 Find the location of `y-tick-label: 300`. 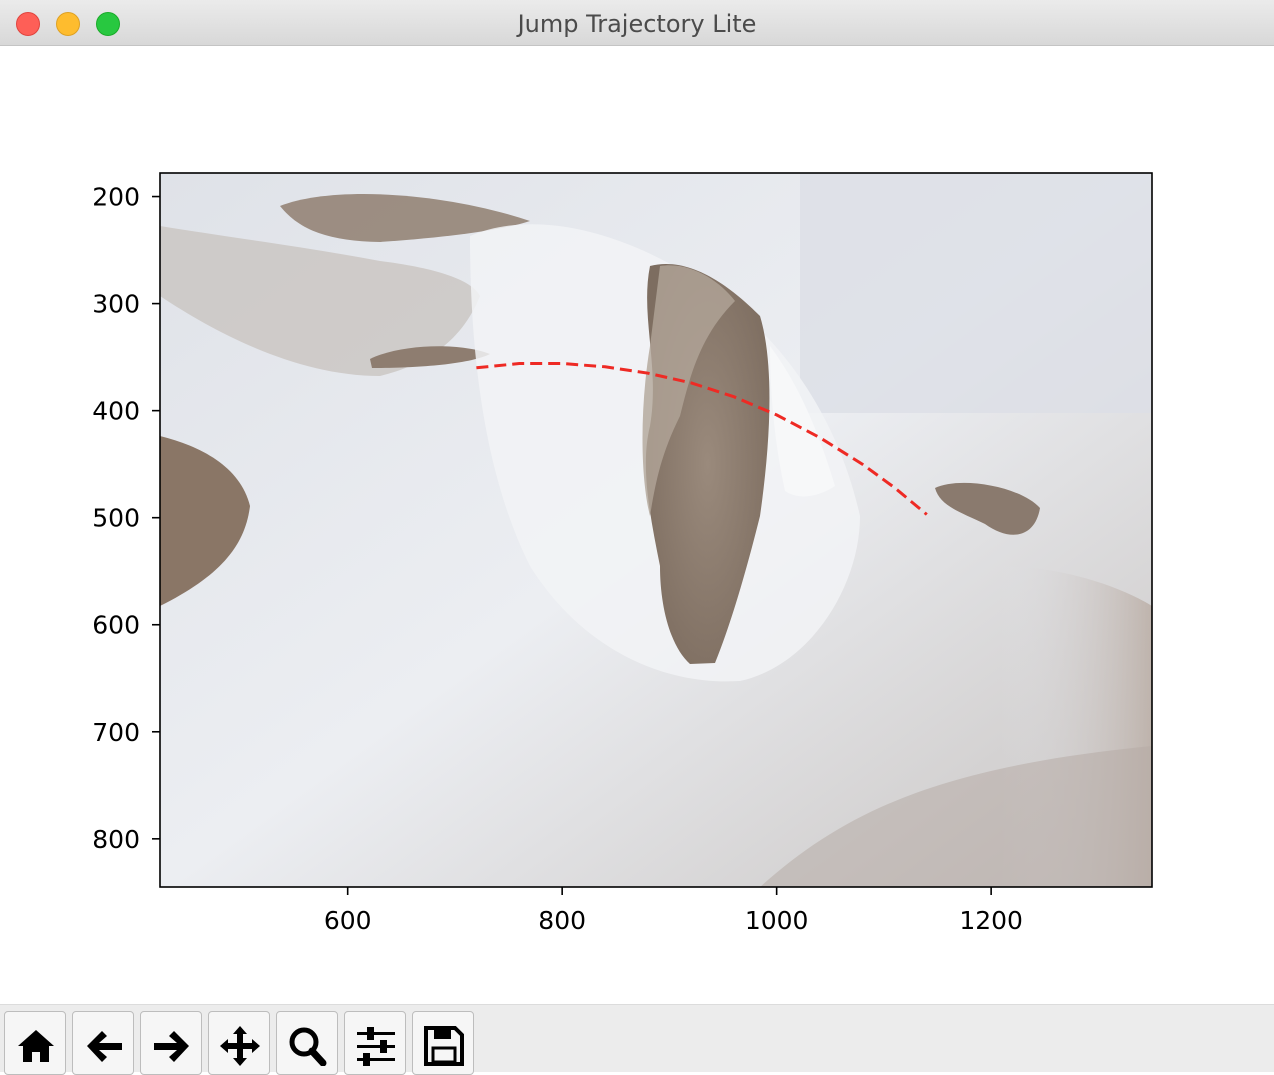

y-tick-label: 300 is located at coordinates (116, 304).